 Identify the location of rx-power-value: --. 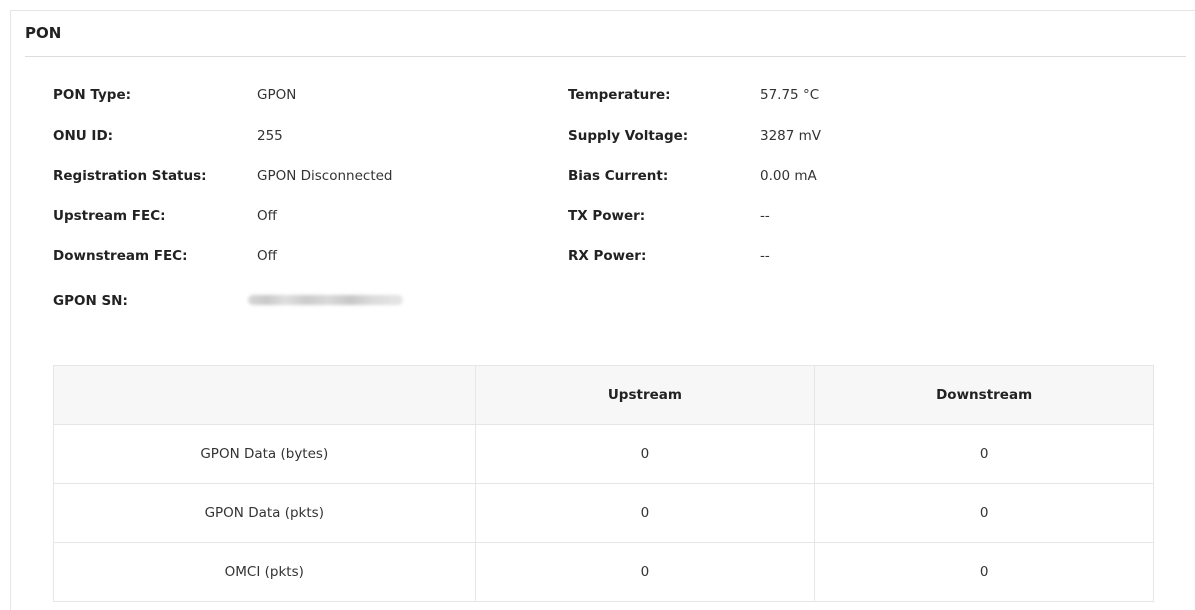
(765, 256).